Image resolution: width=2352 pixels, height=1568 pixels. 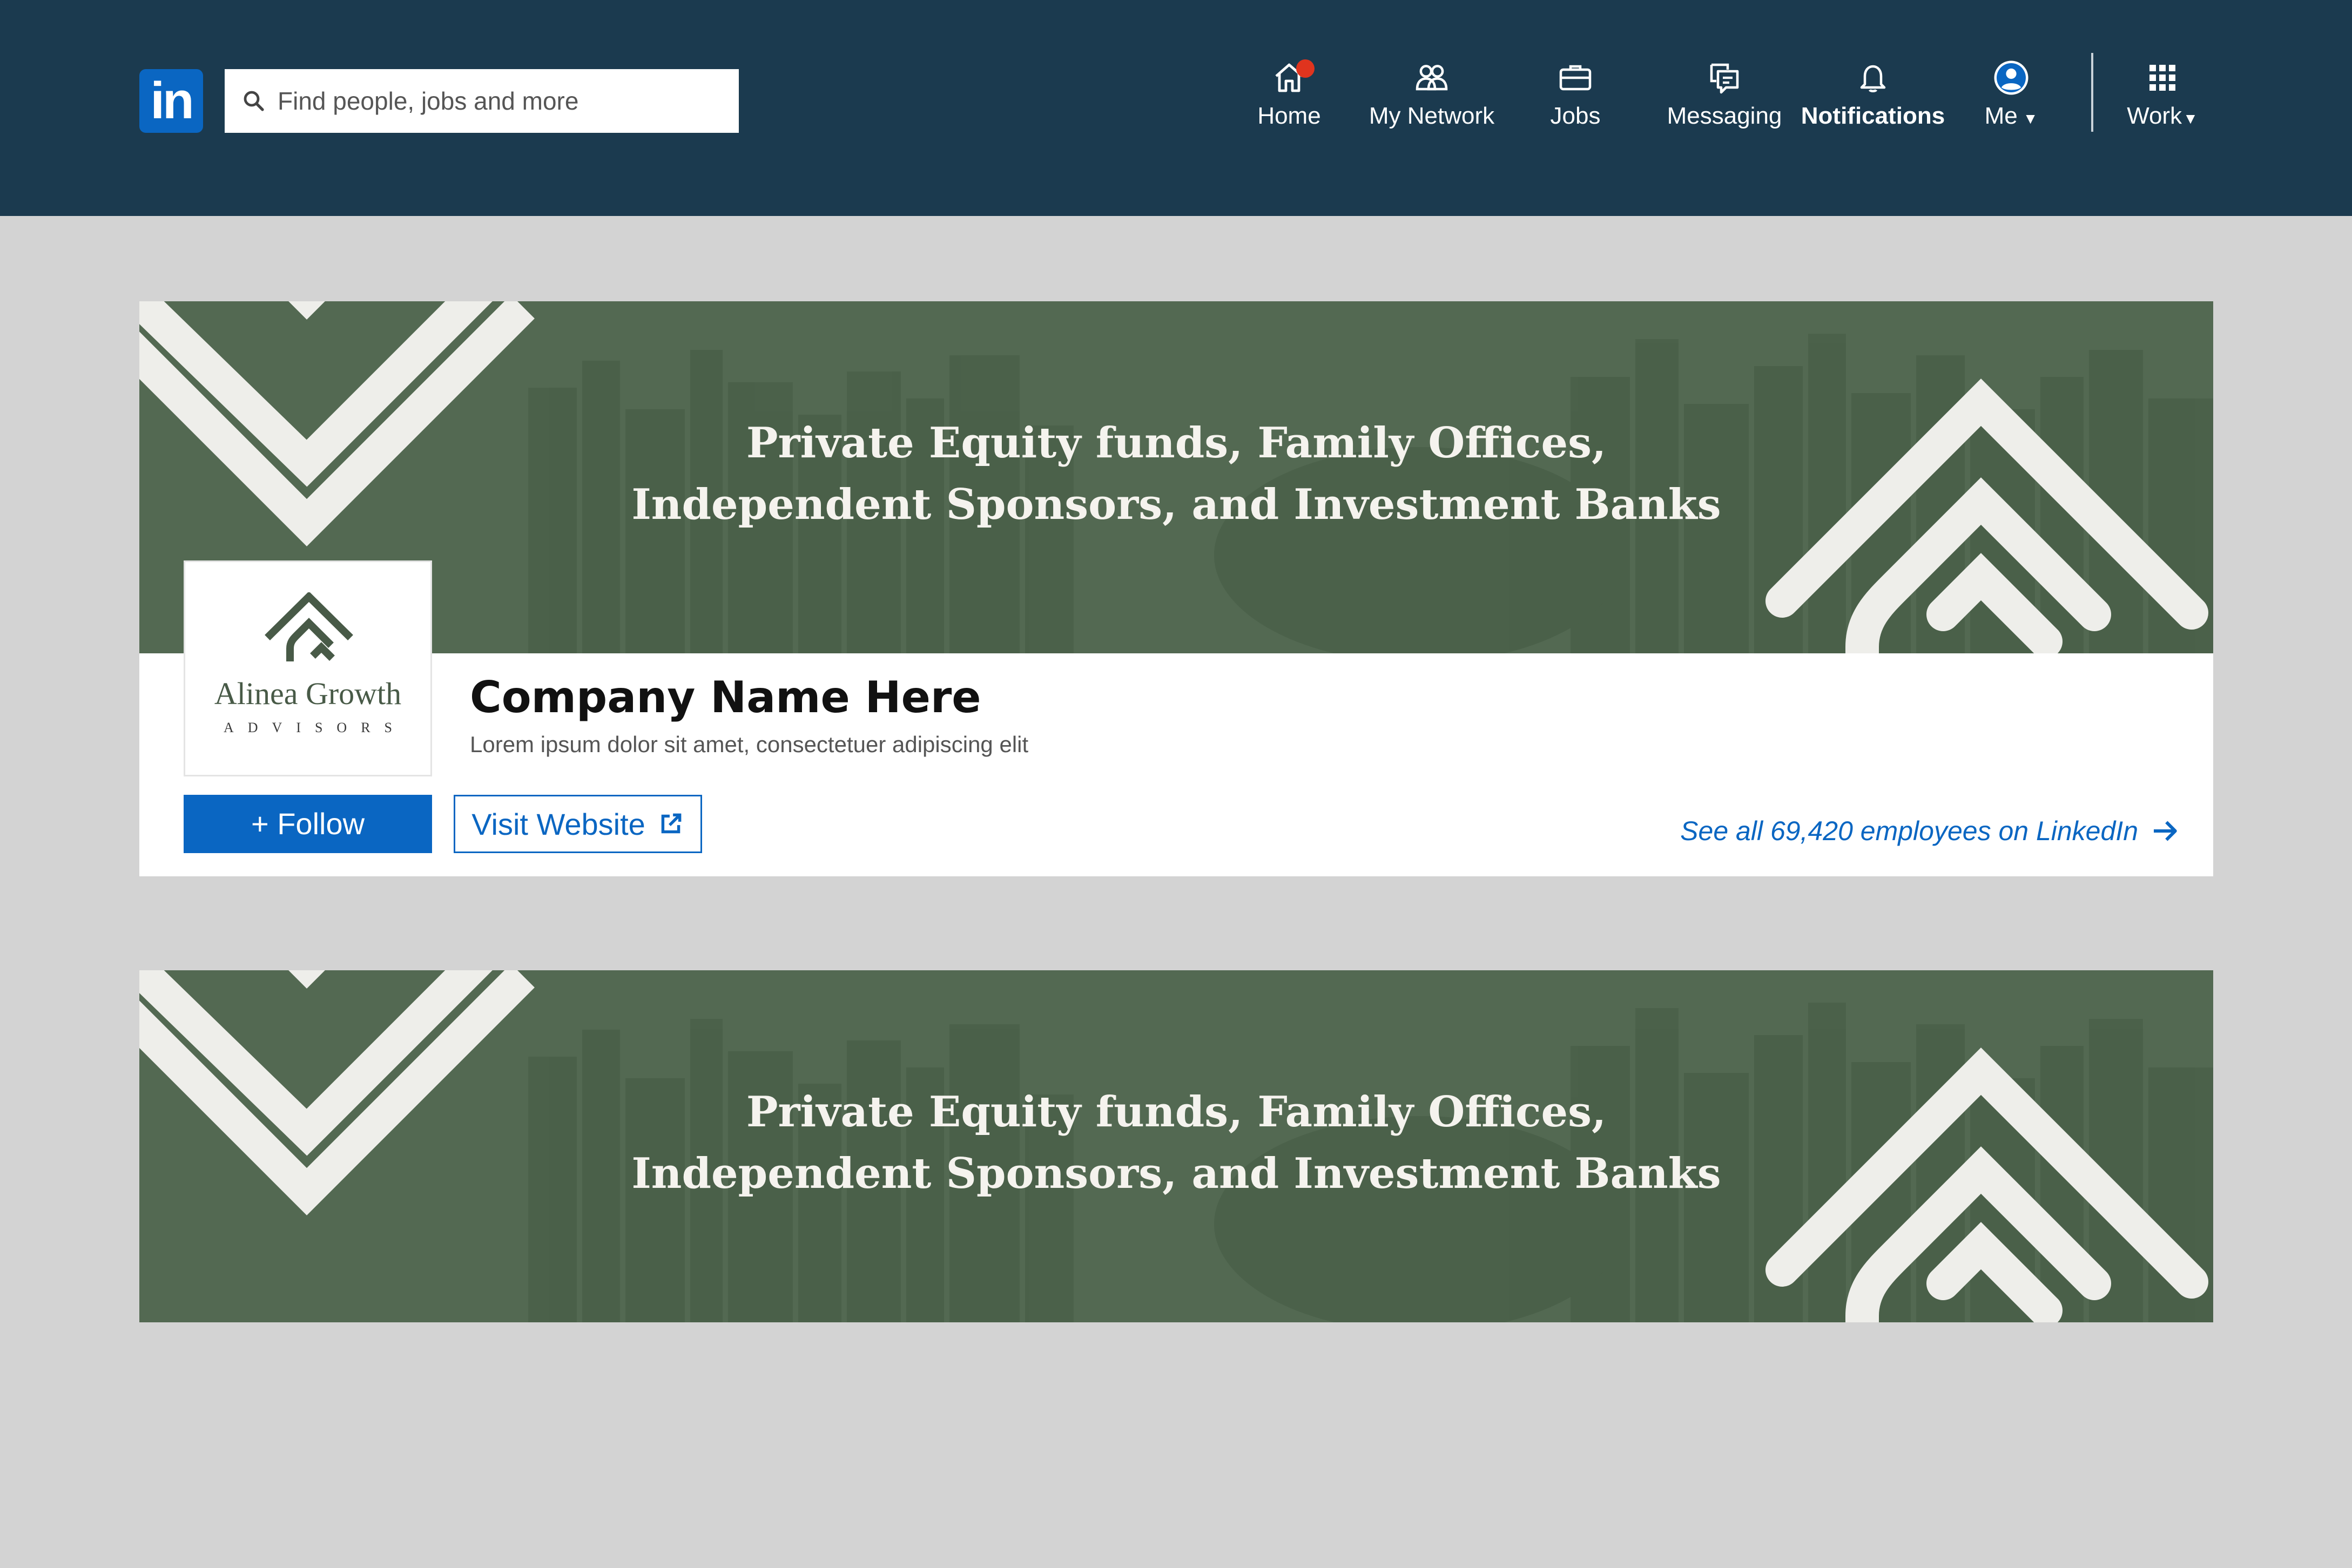 I want to click on see-all-employees-link: See all 69,420 employees on LinkedIn, so click(x=1930, y=831).